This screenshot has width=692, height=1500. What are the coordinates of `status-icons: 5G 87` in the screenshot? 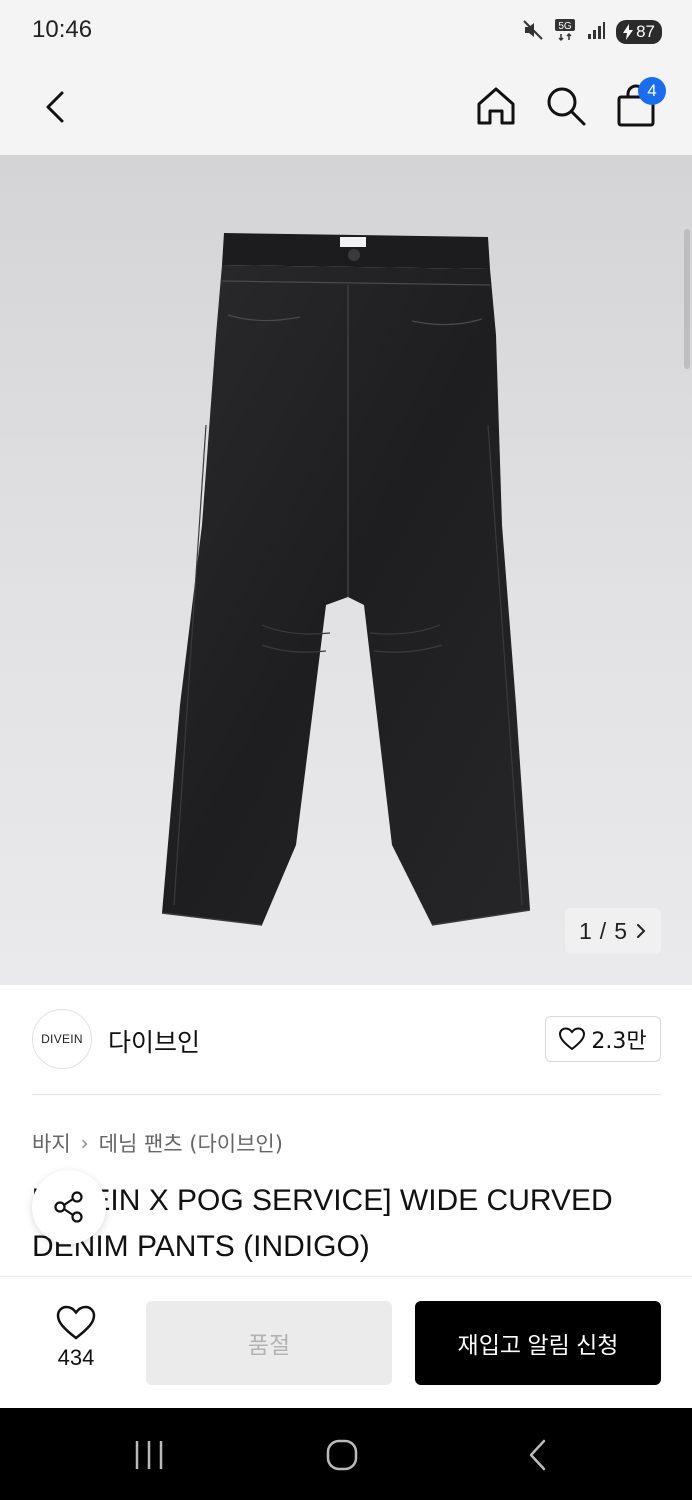 It's located at (592, 32).